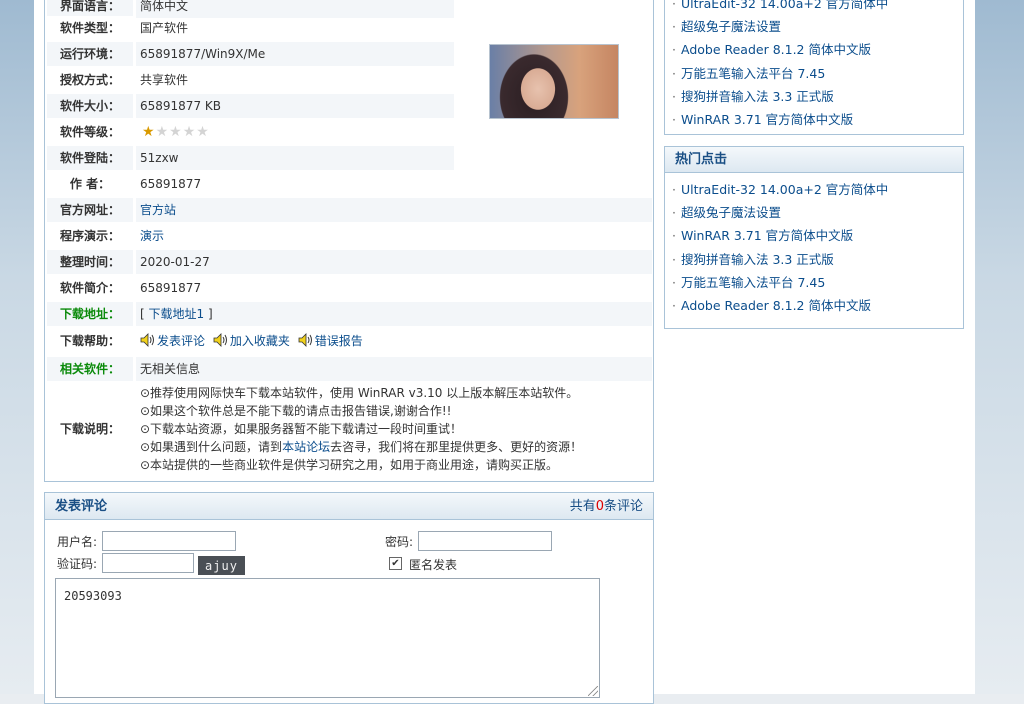 The image size is (1024, 704). Describe the element at coordinates (623, 506) in the screenshot. I see `count-suffix: 条评论` at that location.